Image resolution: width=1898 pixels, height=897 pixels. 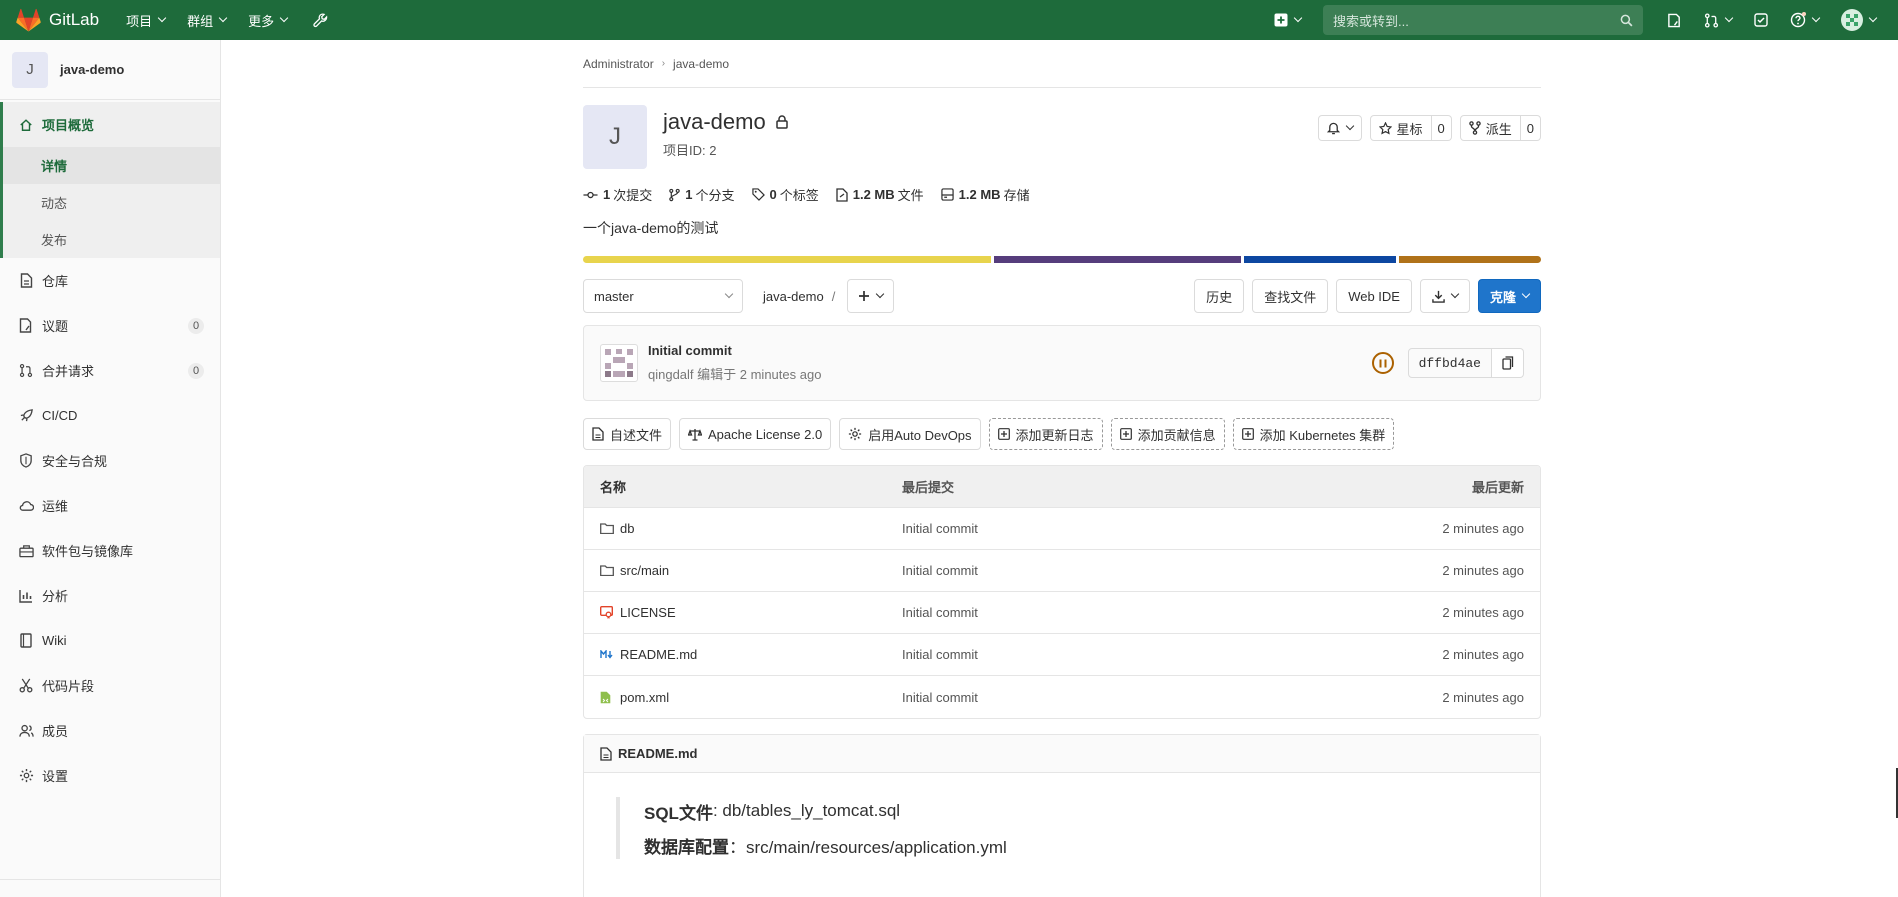 What do you see at coordinates (26, 125) in the screenshot?
I see `home-icon` at bounding box center [26, 125].